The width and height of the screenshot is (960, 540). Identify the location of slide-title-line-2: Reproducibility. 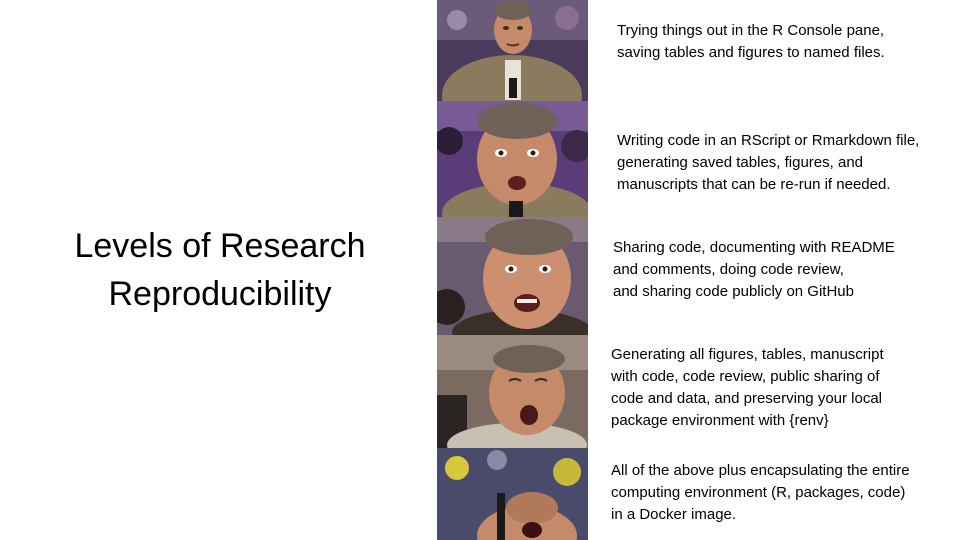
(220, 294).